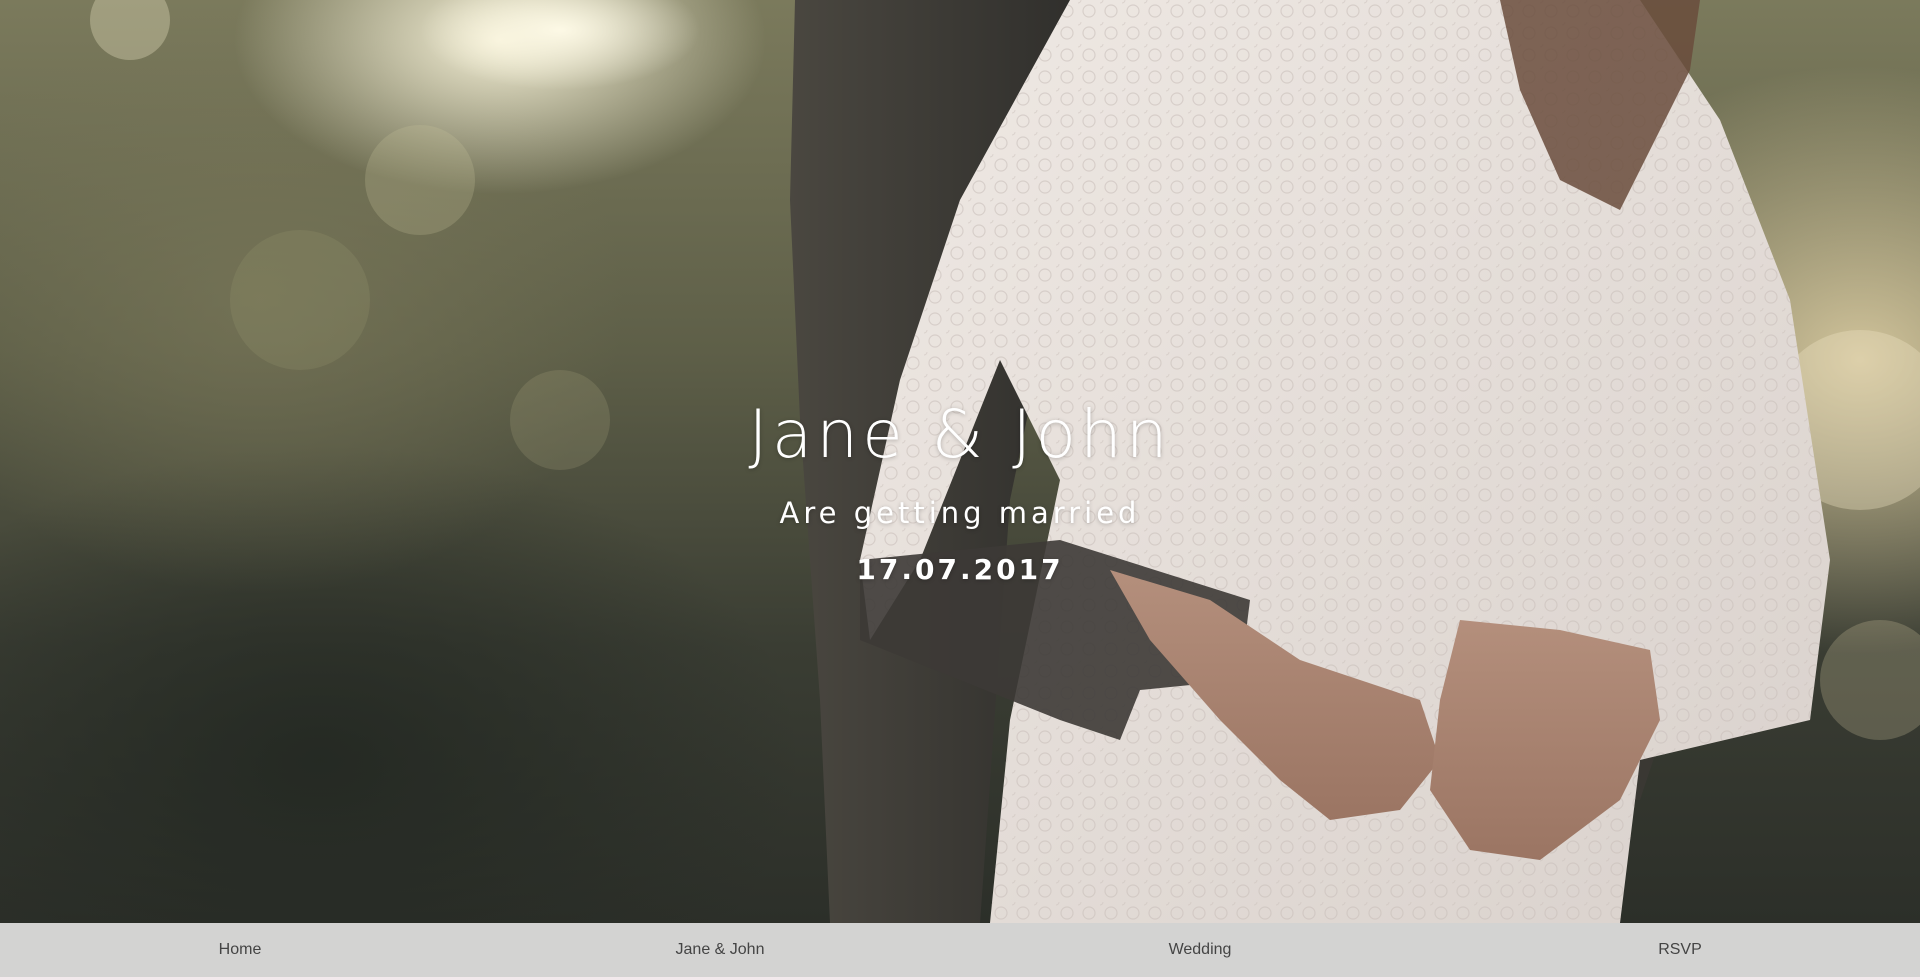  Describe the element at coordinates (560, 45) in the screenshot. I see `sunlight-glow` at that location.